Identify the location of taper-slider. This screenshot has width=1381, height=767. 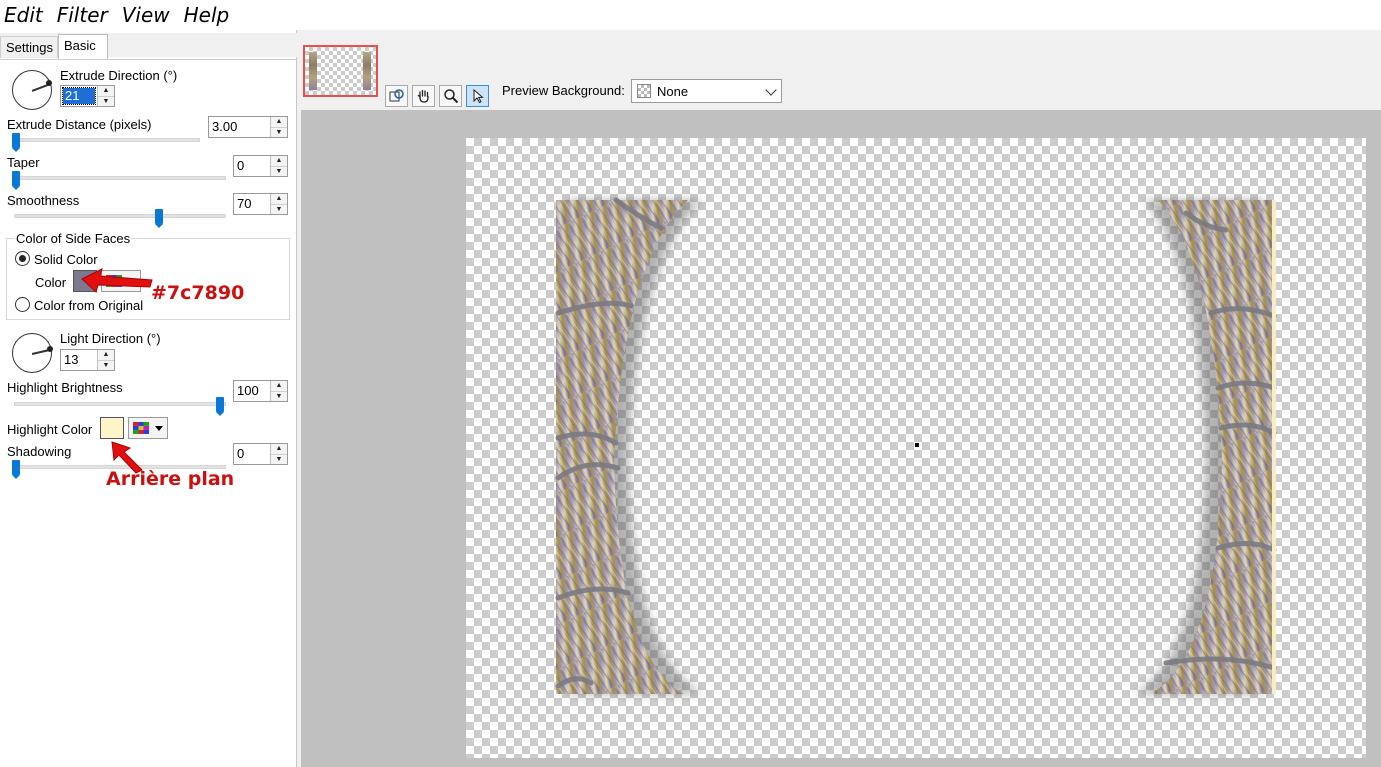
(16, 180).